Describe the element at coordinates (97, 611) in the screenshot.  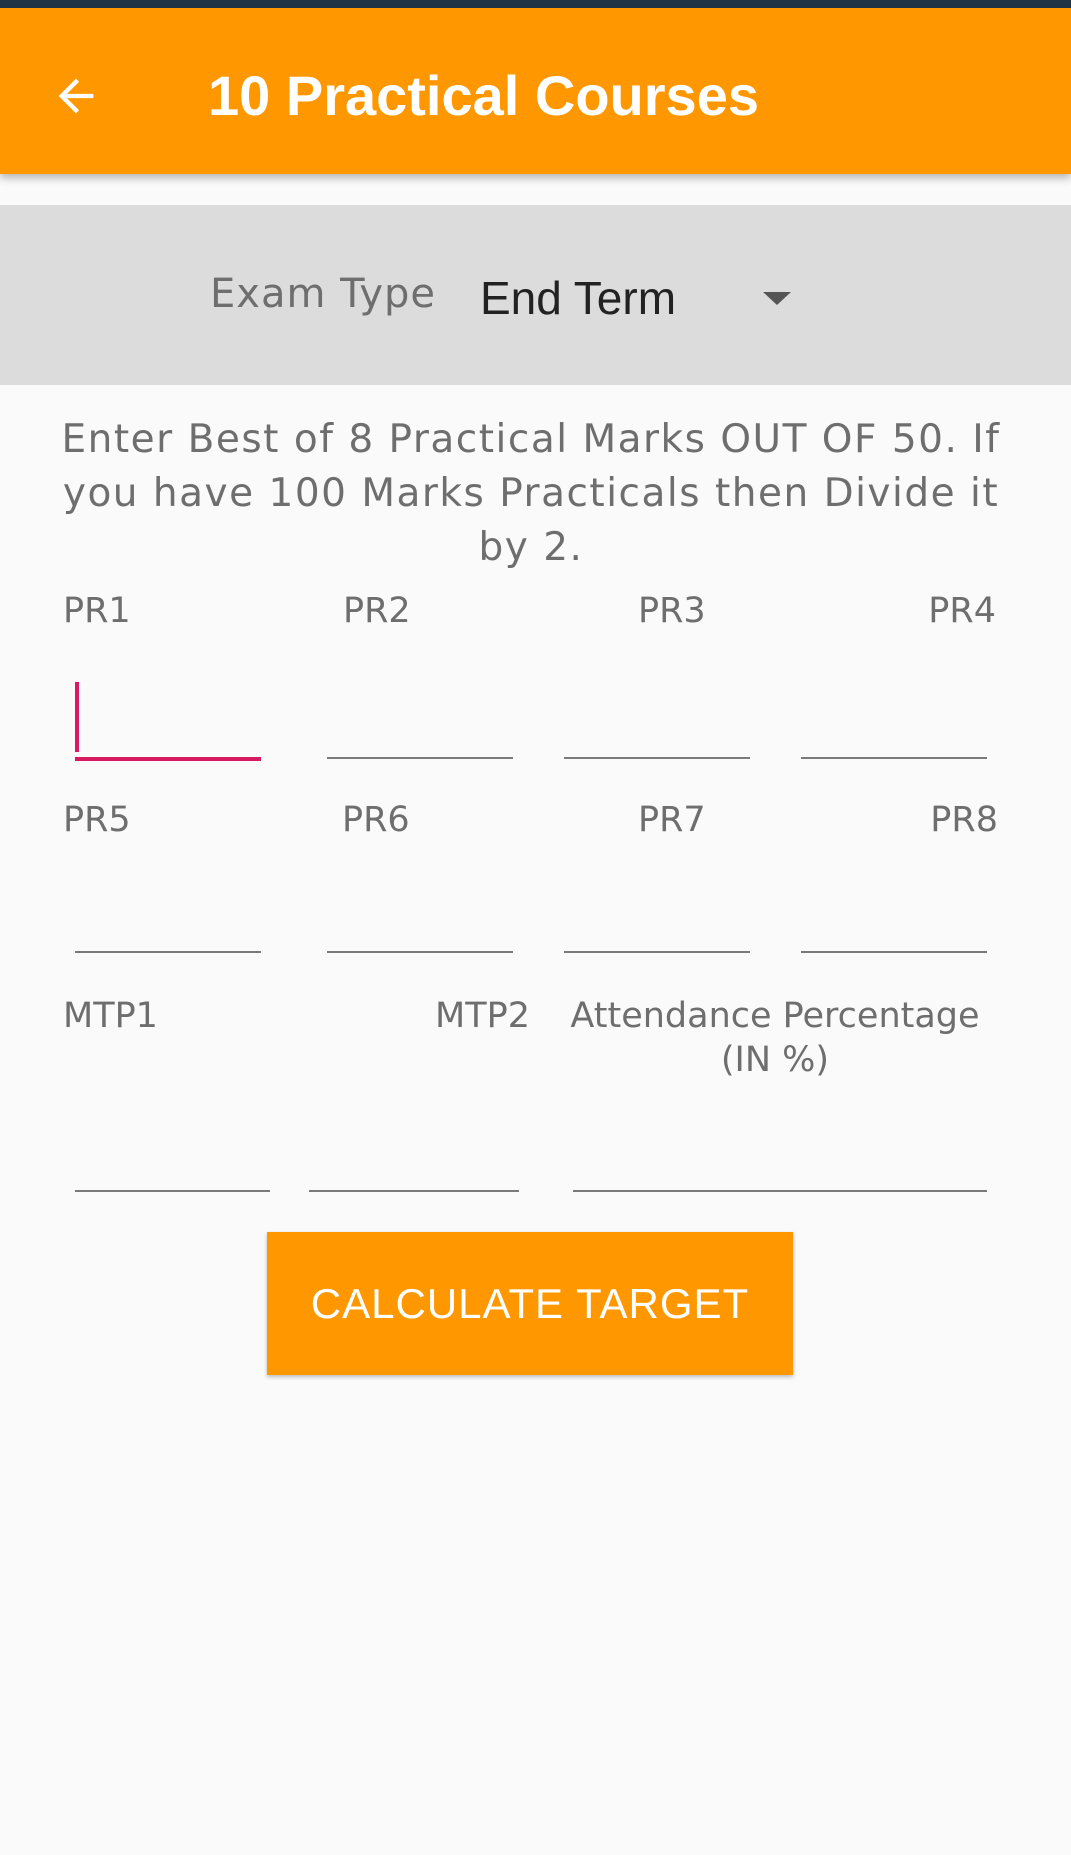
I see `pr1-label: PR1` at that location.